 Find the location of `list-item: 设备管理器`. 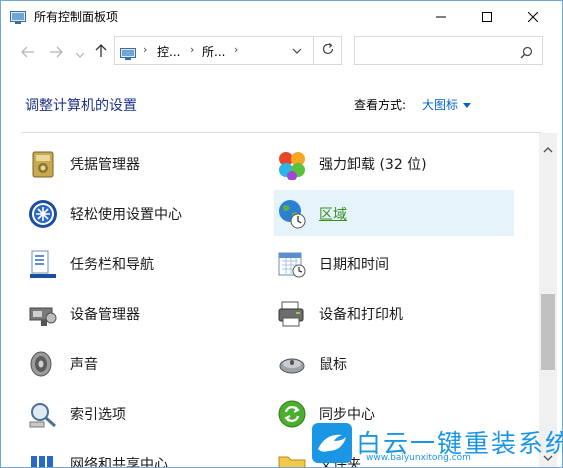

list-item: 设备管理器 is located at coordinates (145, 313).